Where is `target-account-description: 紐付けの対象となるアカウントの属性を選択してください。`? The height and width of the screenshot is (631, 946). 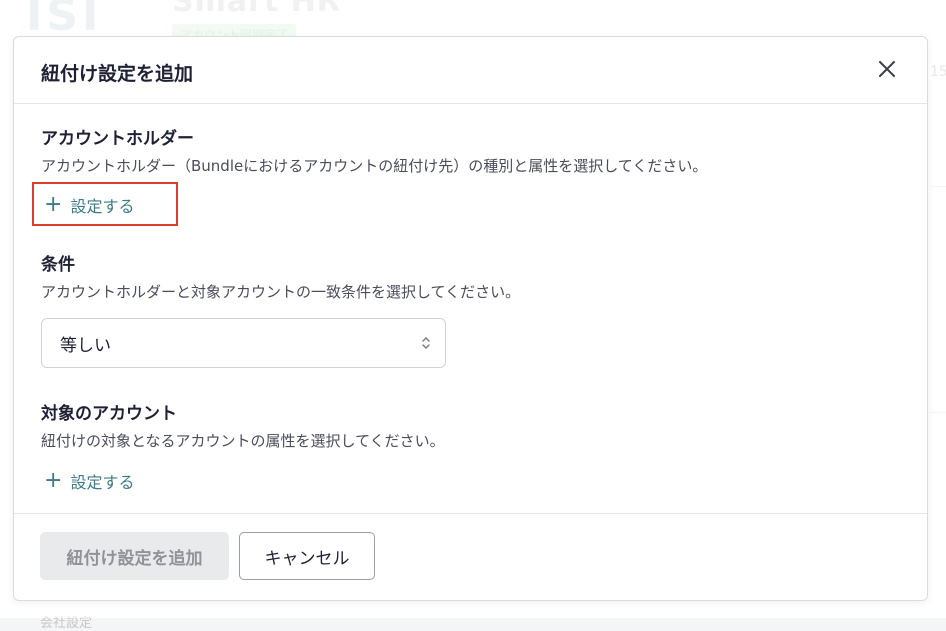
target-account-description: 紐付けの対象となるアカウントの属性を選択してください。 is located at coordinates (243, 441).